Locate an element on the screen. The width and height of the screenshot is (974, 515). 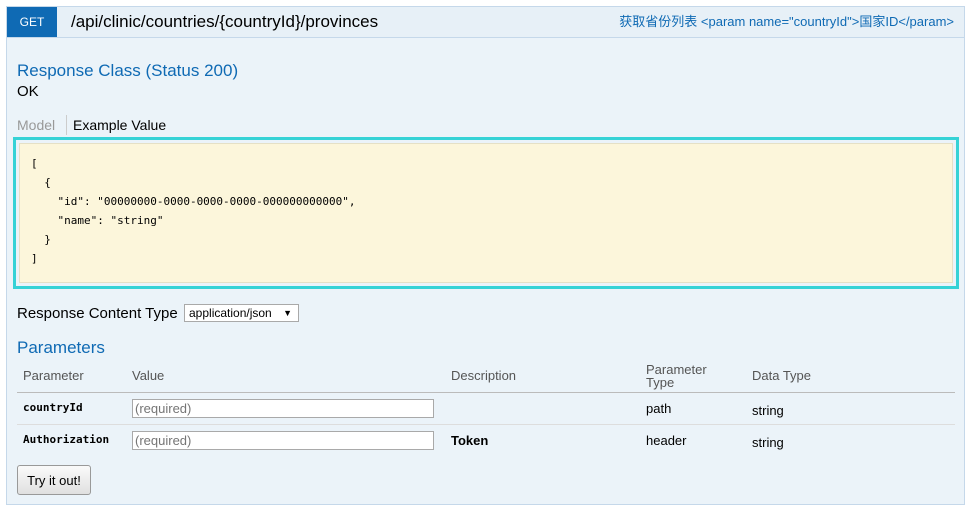
header-data-type: Data Type is located at coordinates (782, 375).